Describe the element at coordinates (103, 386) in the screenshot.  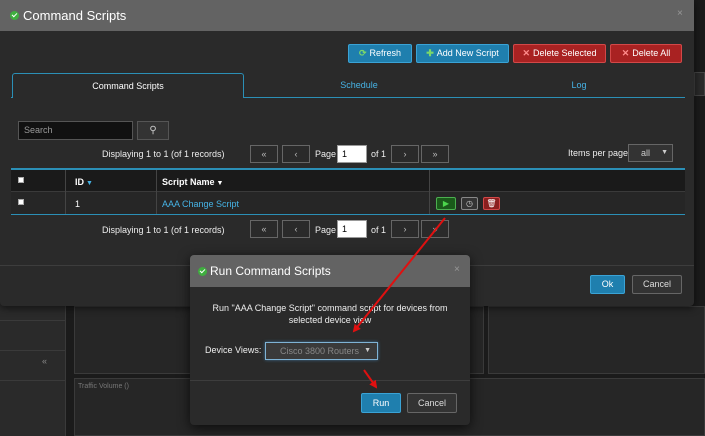
I see `traffic-volume-label: Traffic Volume ()` at that location.